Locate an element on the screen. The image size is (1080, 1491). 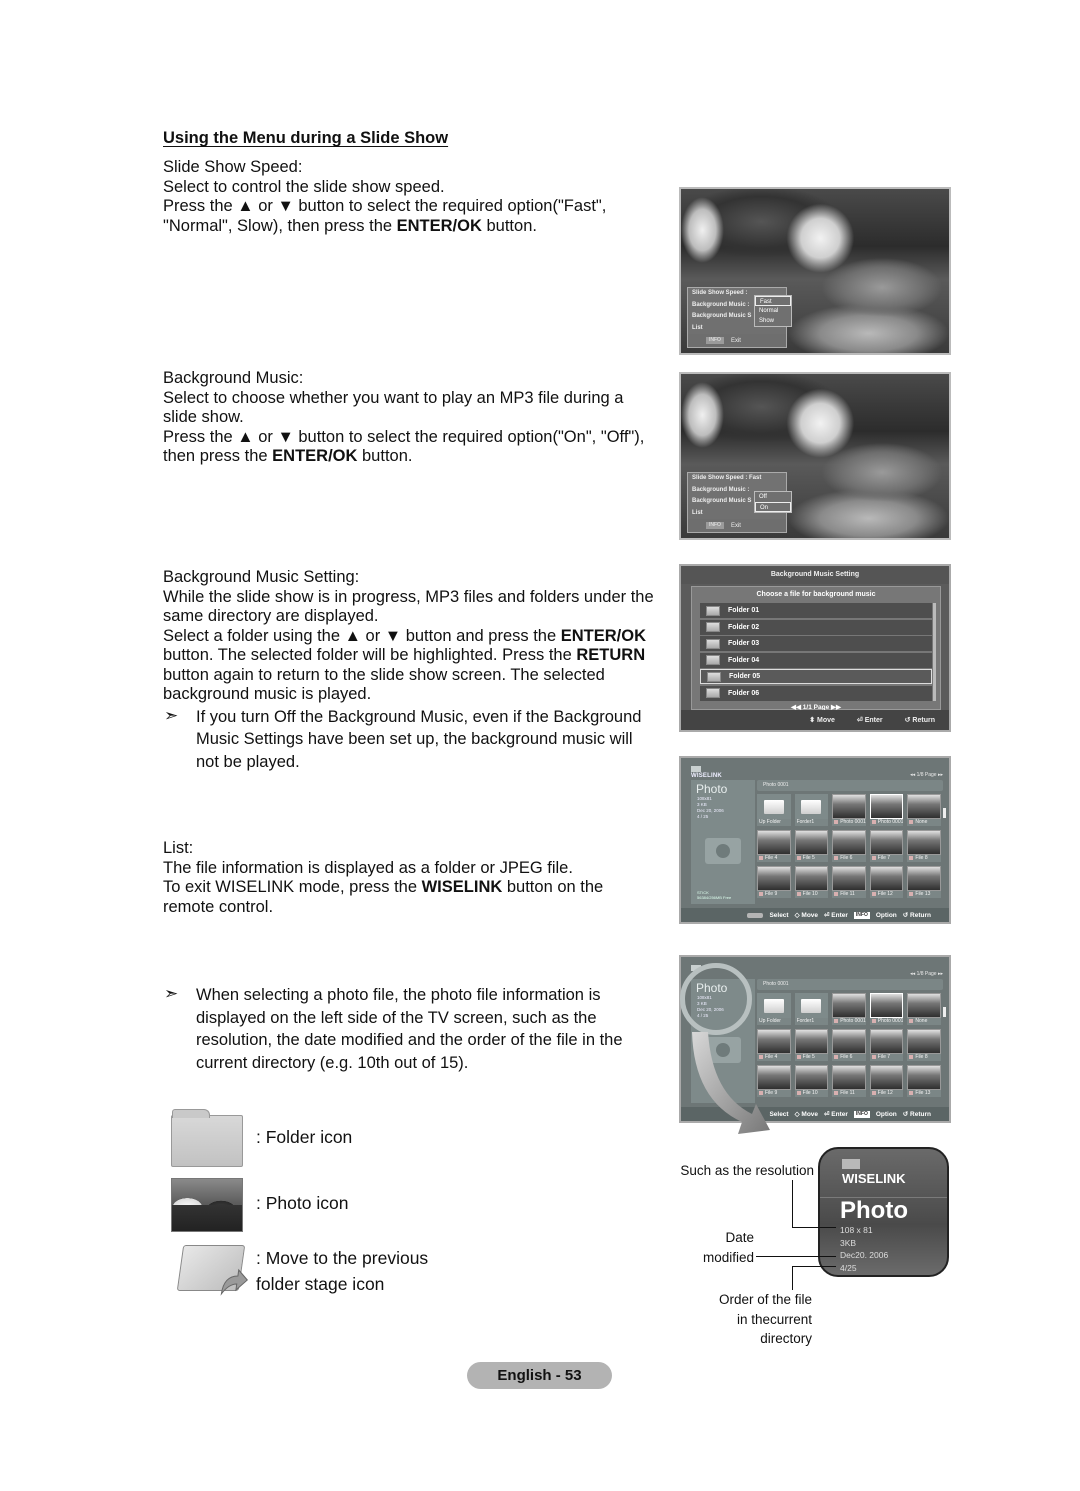
osd-row-speed: Slide Show Speed : Fast is located at coordinates (737, 479).